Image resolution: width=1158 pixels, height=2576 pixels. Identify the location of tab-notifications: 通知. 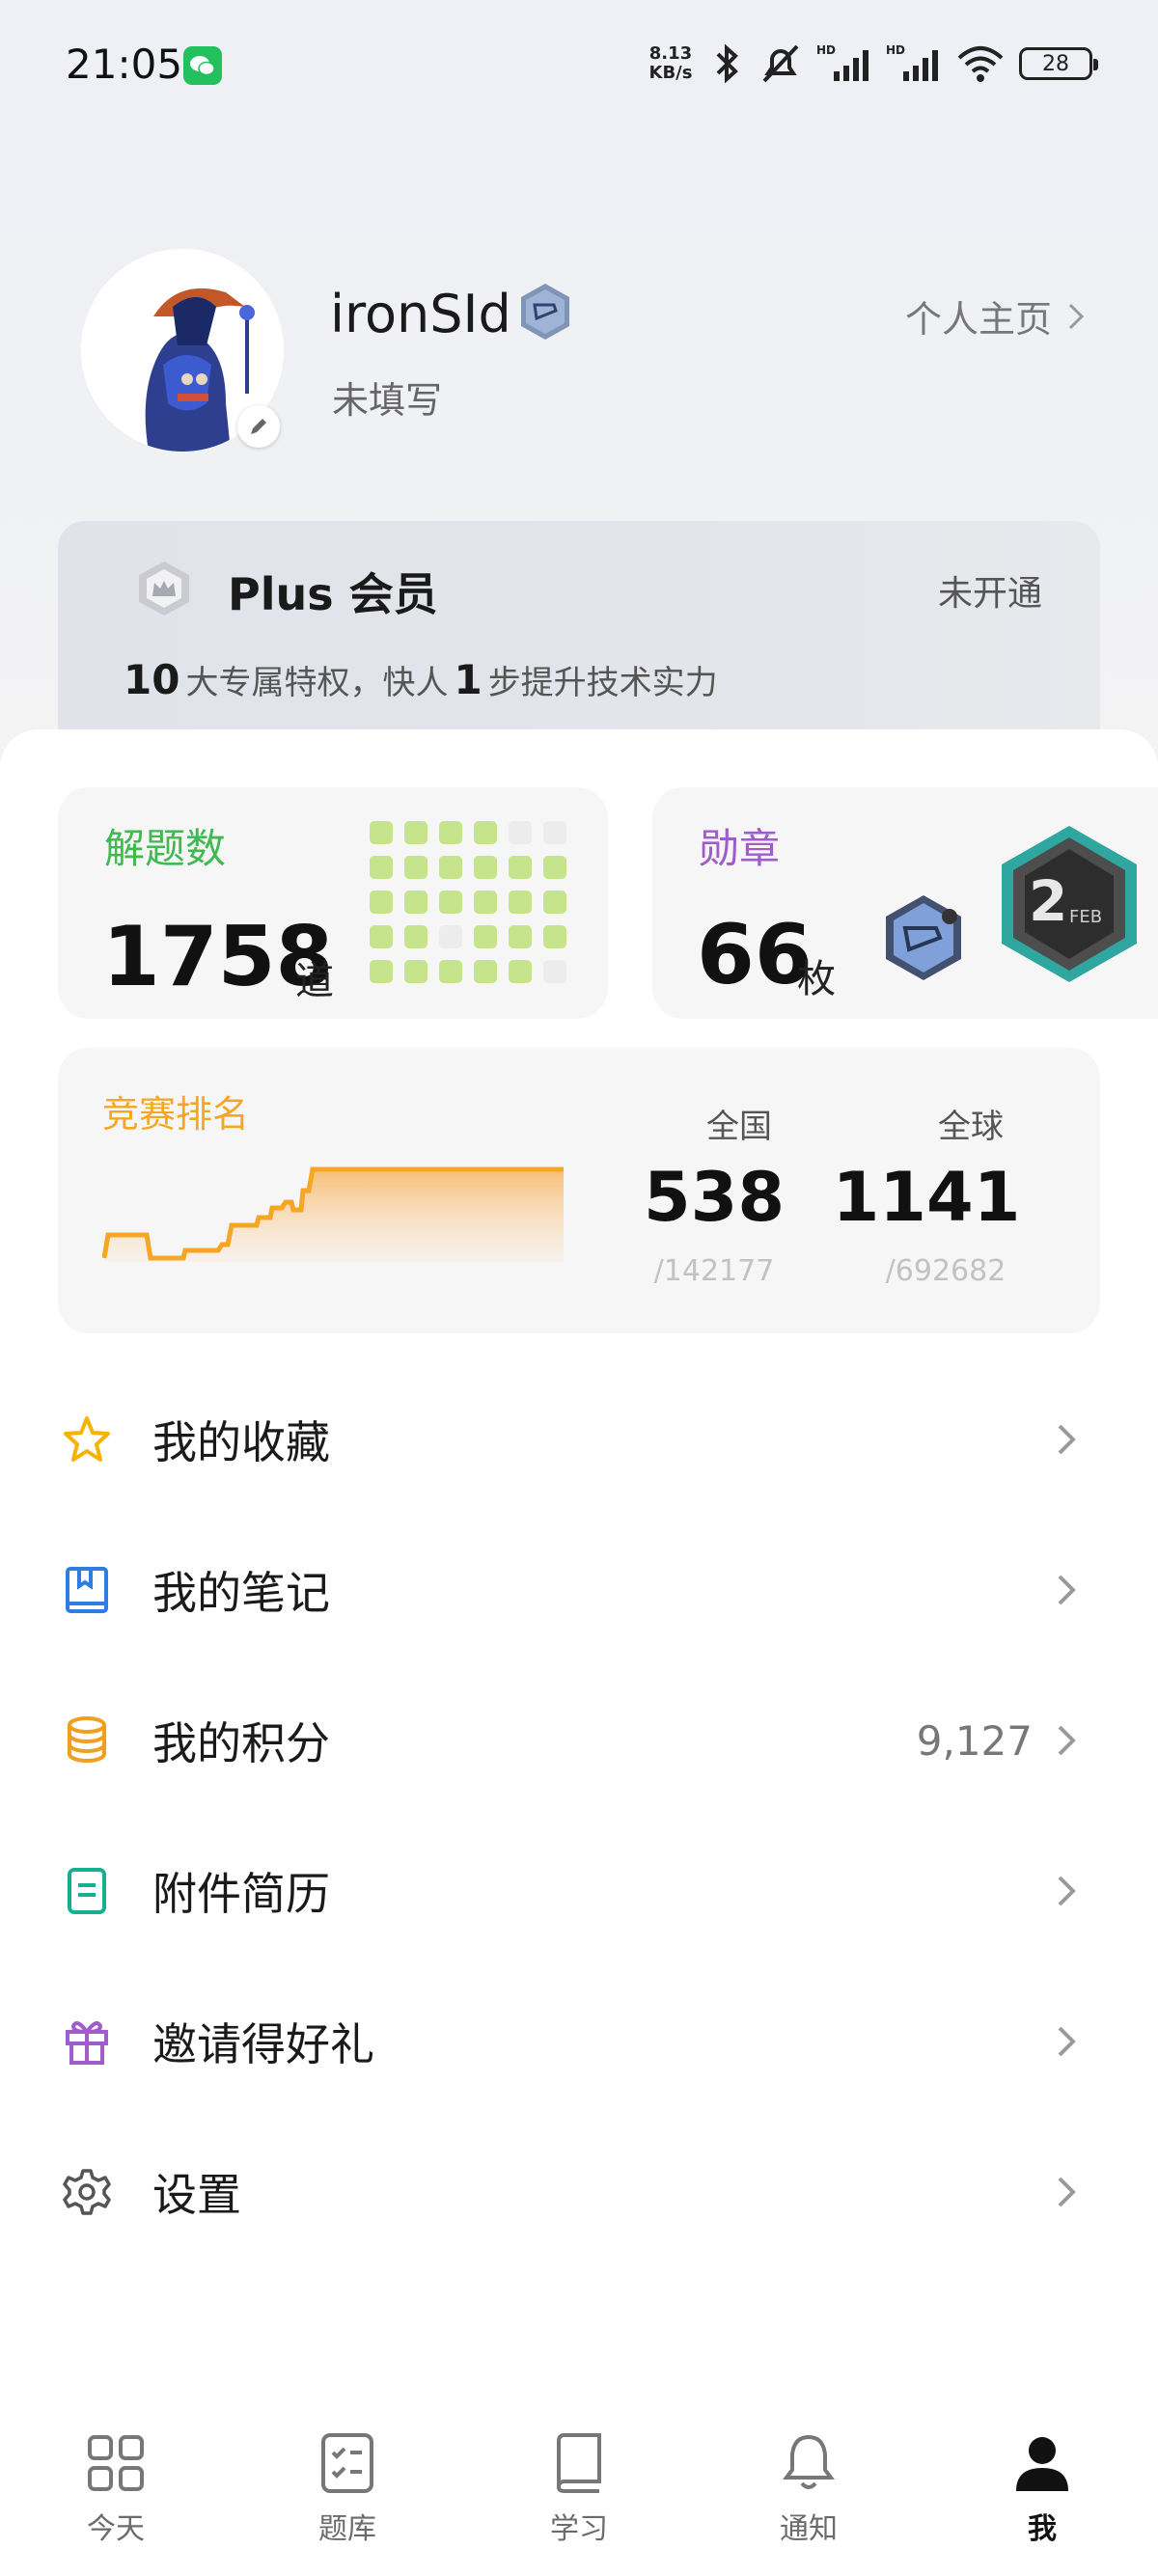
(808, 2489).